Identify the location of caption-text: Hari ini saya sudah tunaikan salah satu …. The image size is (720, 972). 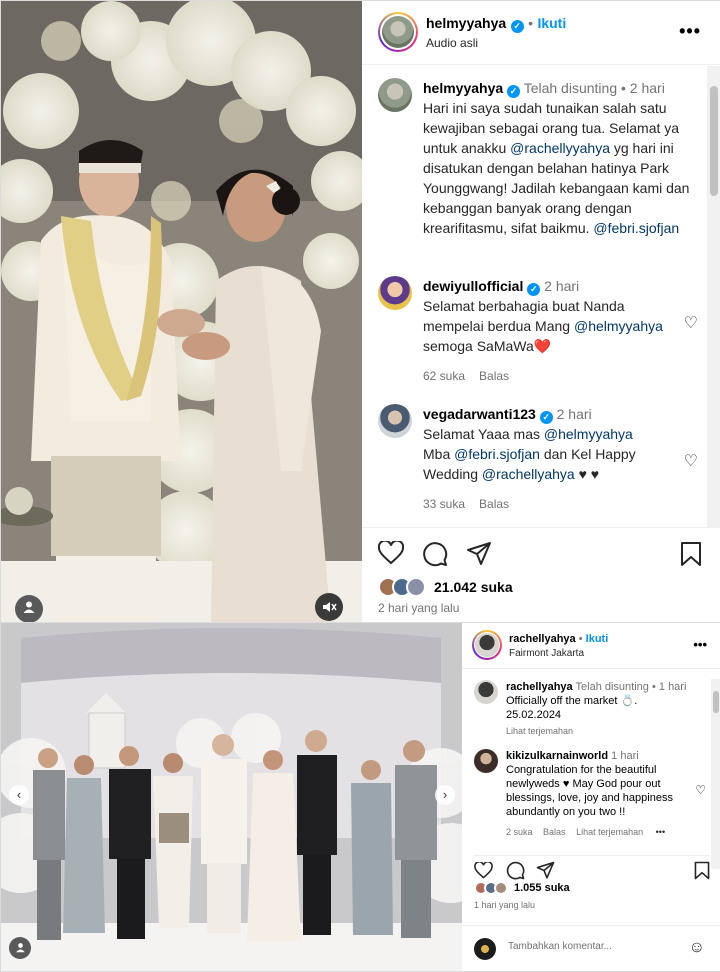
(560, 168).